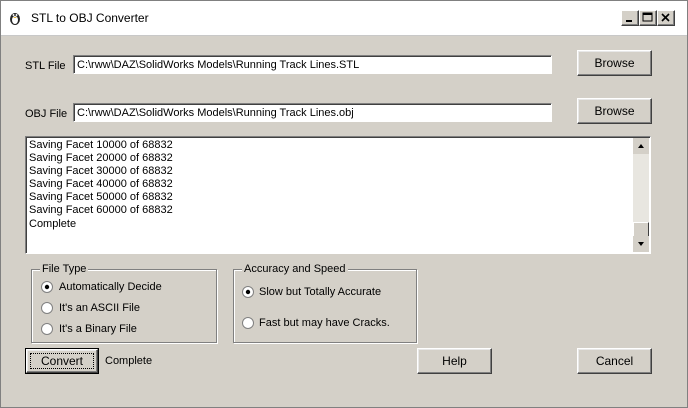 This screenshot has height=408, width=688. What do you see at coordinates (98, 329) in the screenshot?
I see `radio-binary-label: It's a Binary File` at bounding box center [98, 329].